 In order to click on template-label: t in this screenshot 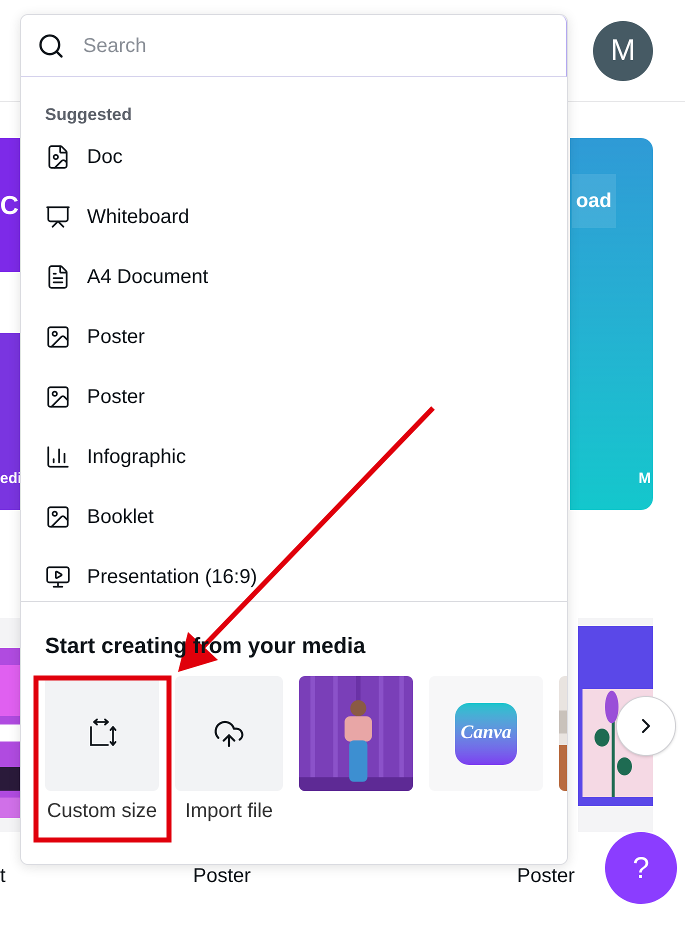, I will do `click(3, 876)`.